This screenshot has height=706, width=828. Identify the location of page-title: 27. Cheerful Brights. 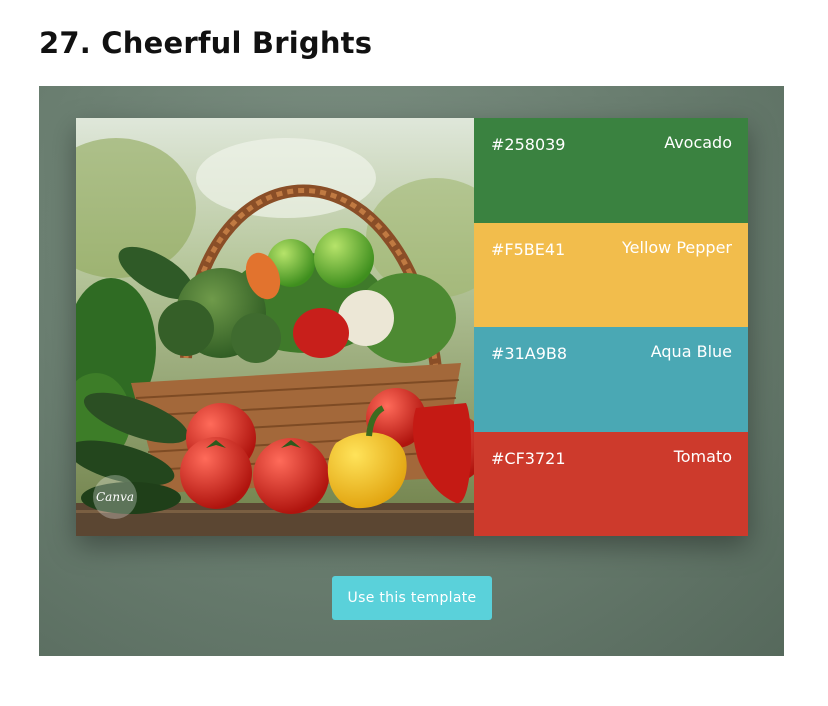
(206, 43).